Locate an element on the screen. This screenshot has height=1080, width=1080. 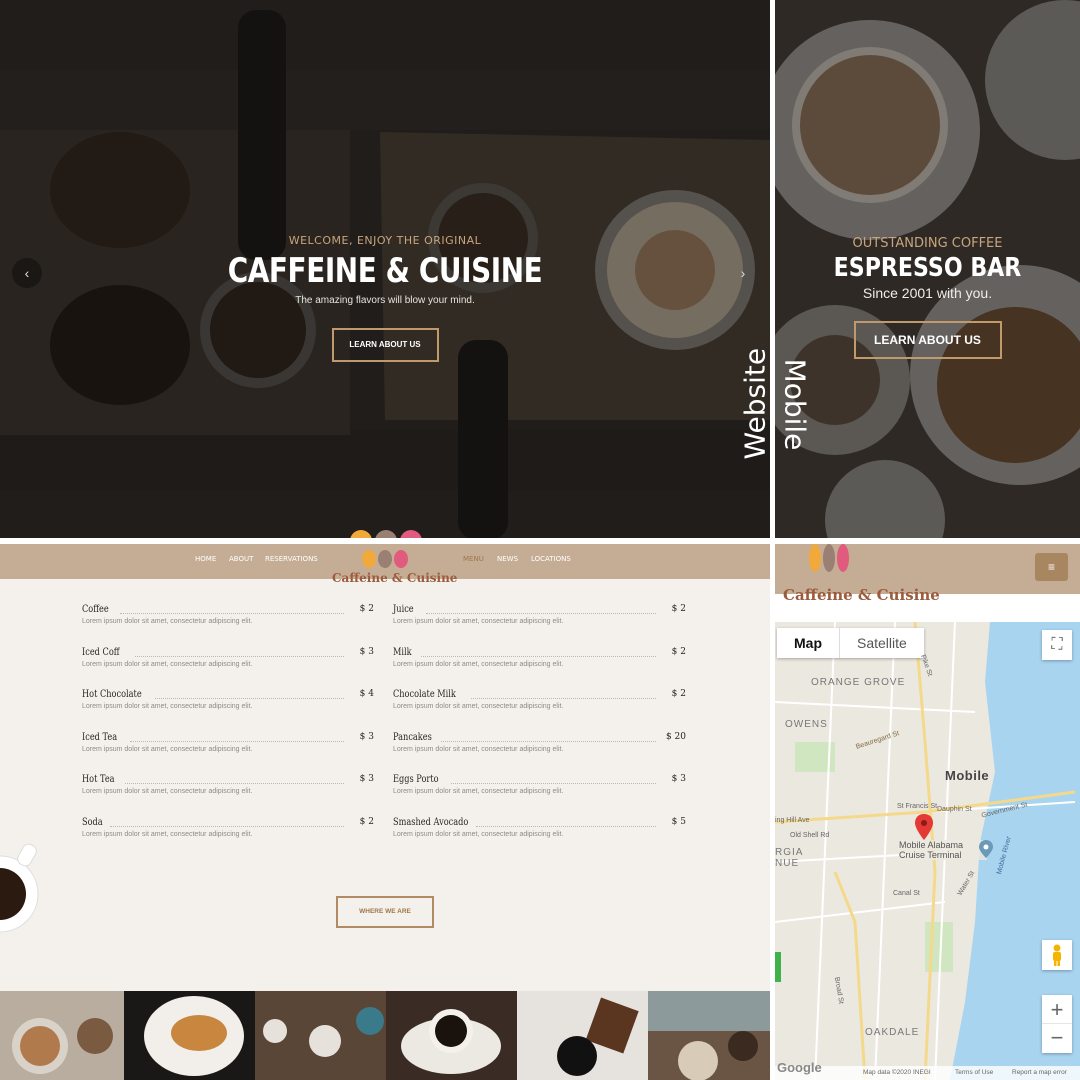
map-tab-satellite: Satellite is located at coordinates (881, 643).